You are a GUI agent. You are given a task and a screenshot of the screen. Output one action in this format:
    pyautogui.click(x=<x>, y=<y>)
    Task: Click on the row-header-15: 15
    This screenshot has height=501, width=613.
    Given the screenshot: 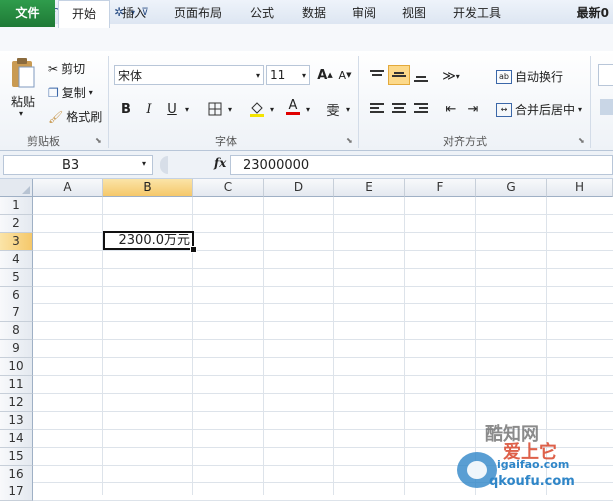 What is the action you would take?
    pyautogui.click(x=16, y=457)
    